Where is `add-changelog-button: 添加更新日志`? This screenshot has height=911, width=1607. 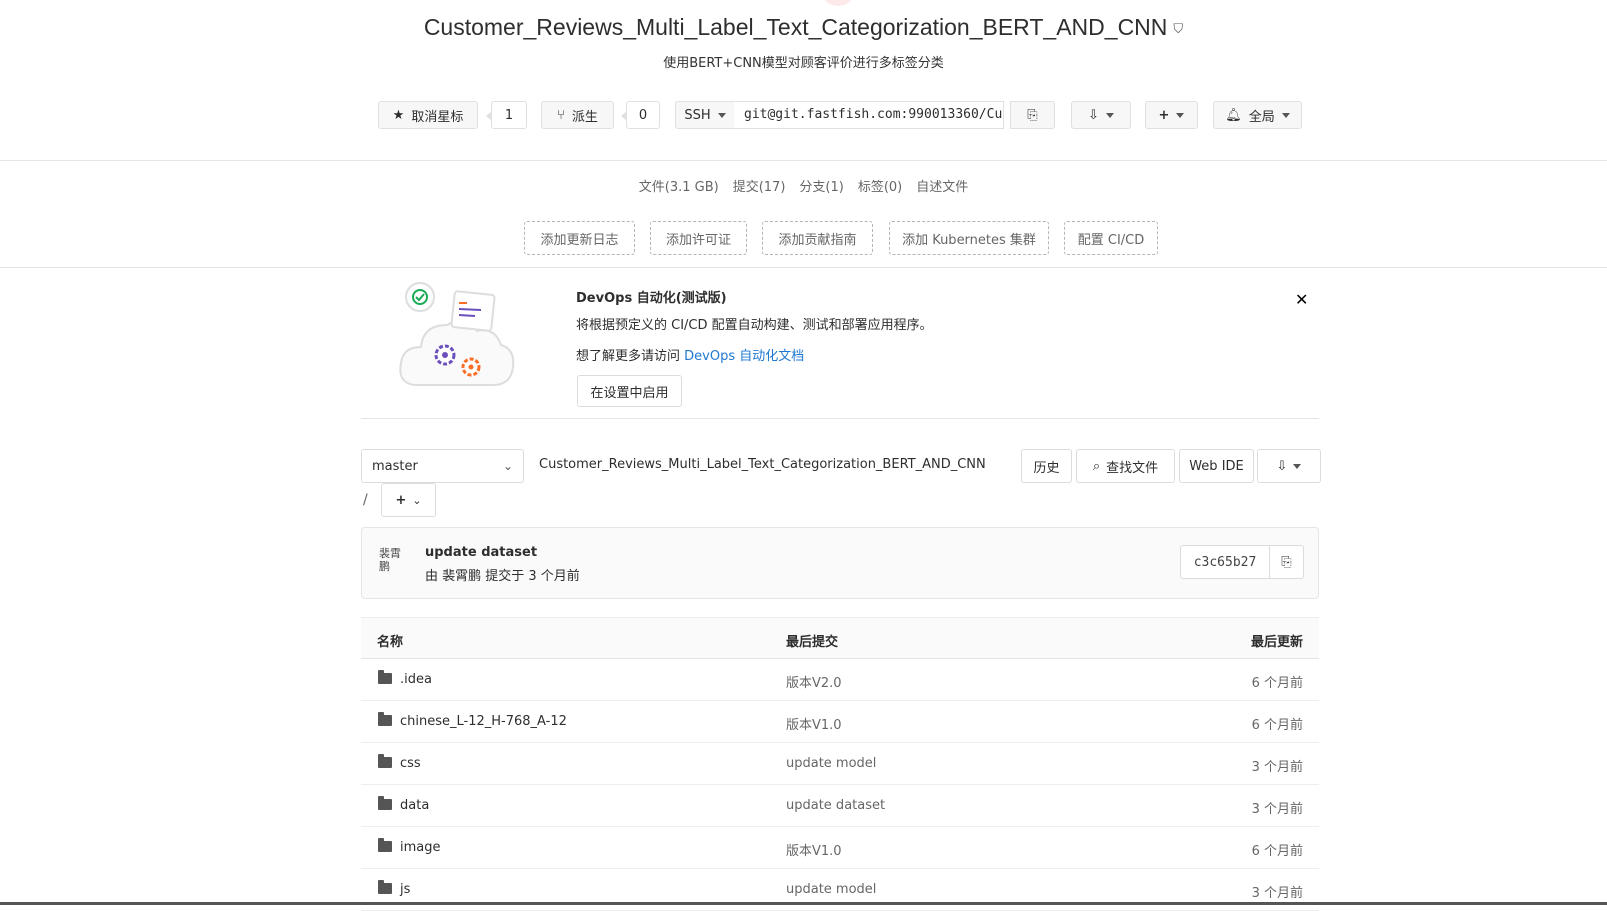 add-changelog-button: 添加更新日志 is located at coordinates (579, 238).